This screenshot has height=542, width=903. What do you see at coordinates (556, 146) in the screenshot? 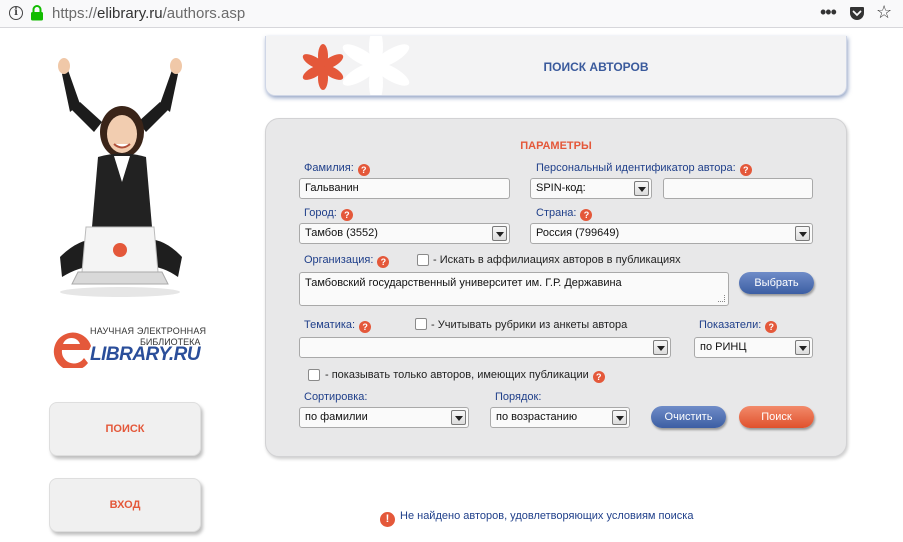
I see `panel-title: ПАРАМЕТРЫ` at bounding box center [556, 146].